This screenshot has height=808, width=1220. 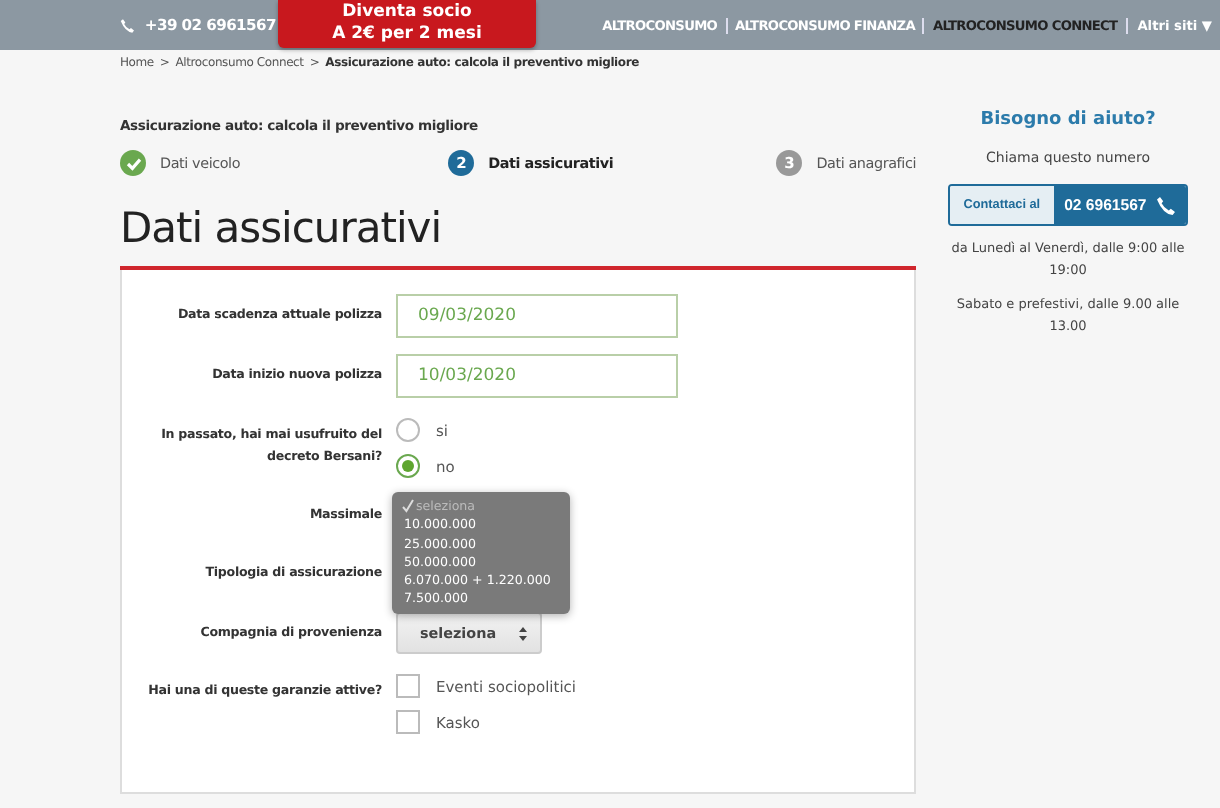 I want to click on date-field: 09/03/2020, so click(x=537, y=316).